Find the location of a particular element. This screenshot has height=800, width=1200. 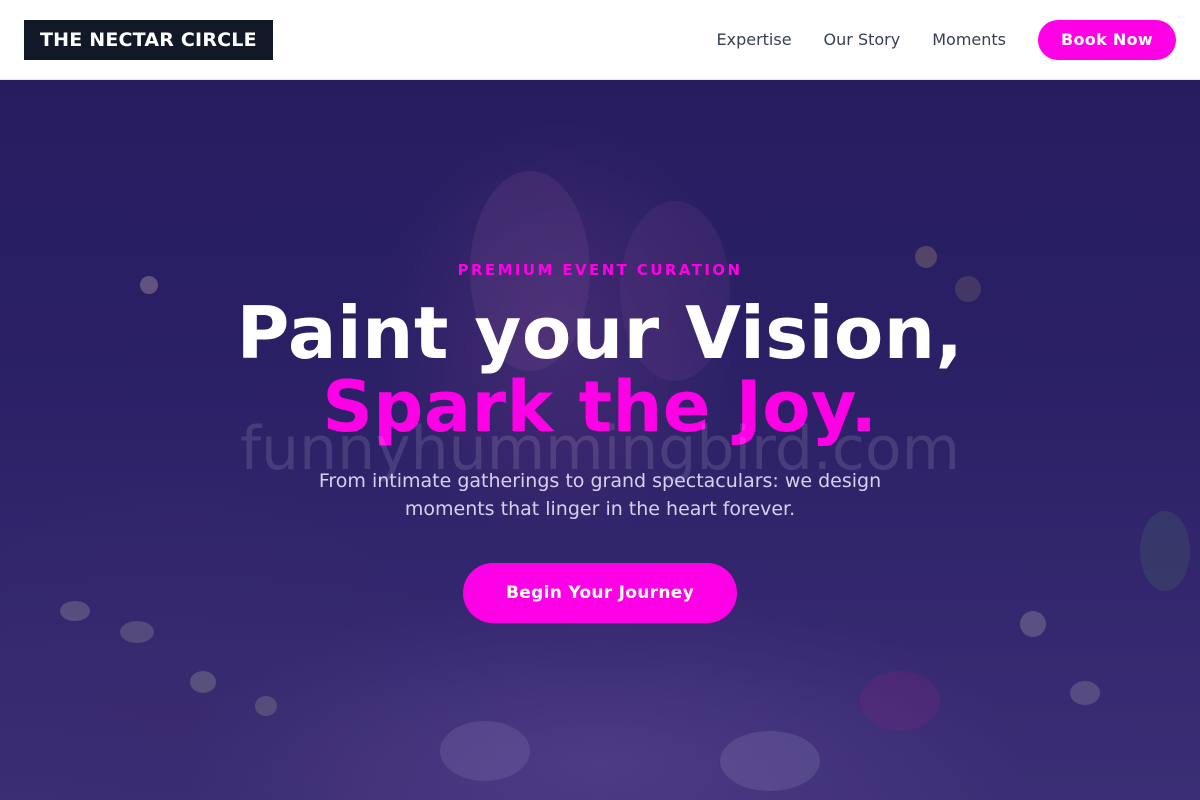

main-nav: Expertise Our Story Moments Book Now is located at coordinates (946, 39).